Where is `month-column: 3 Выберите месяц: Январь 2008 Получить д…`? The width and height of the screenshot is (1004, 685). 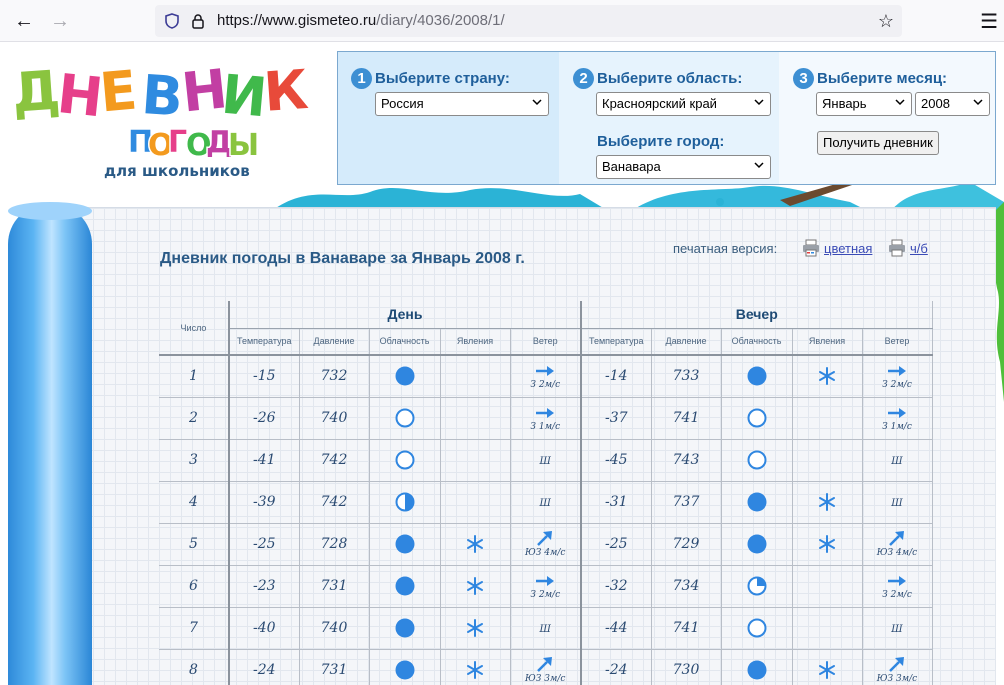 month-column: 3 Выберите месяц: Январь 2008 Получить д… is located at coordinates (887, 118).